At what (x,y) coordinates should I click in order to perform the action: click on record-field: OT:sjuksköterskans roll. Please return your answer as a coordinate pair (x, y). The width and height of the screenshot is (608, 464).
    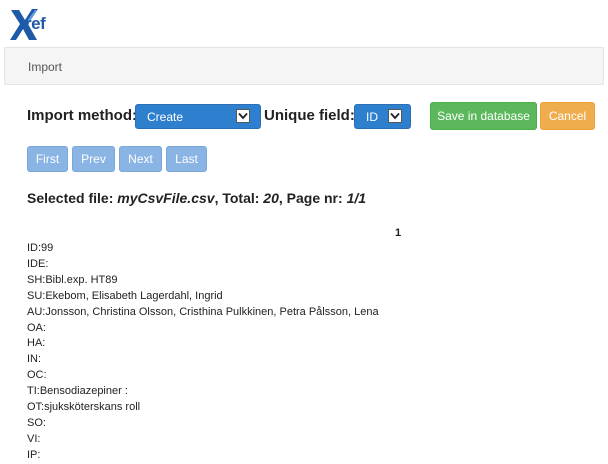
    Looking at the image, I should click on (84, 407).